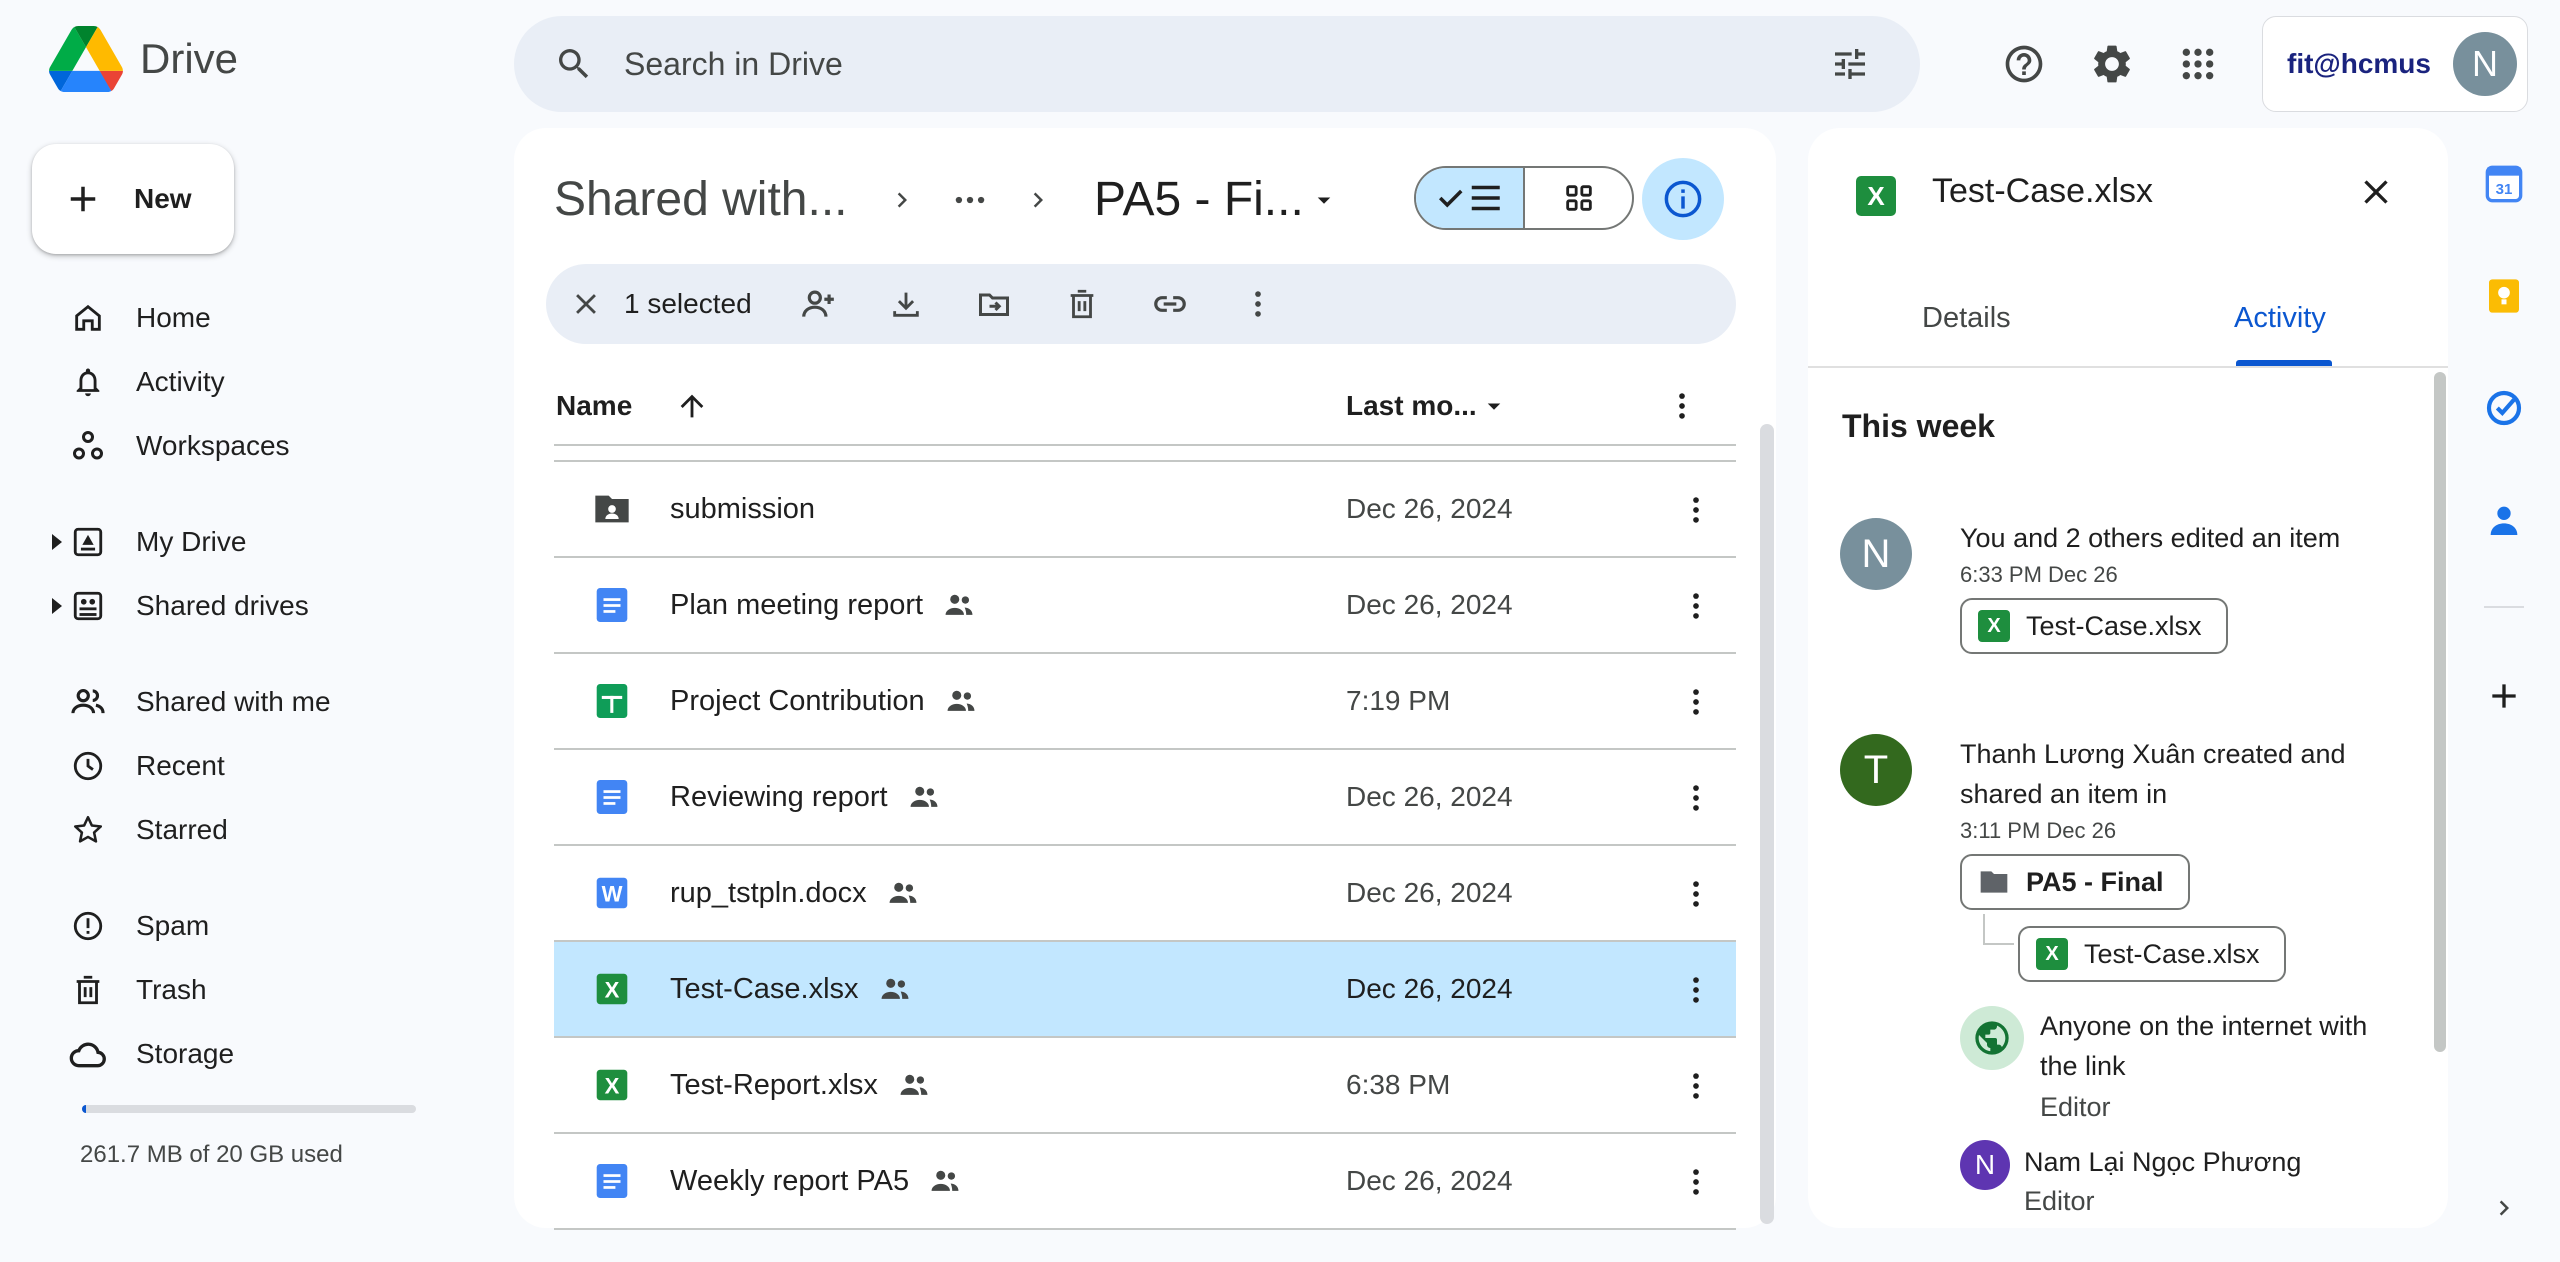 The image size is (2560, 1262). Describe the element at coordinates (594, 406) in the screenshot. I see `column-header-name: Name` at that location.